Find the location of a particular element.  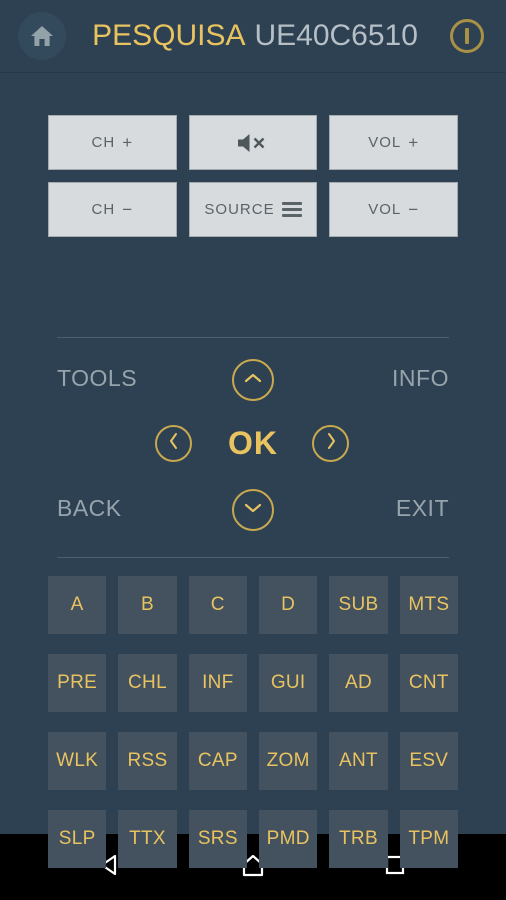

mute-button is located at coordinates (253, 142).